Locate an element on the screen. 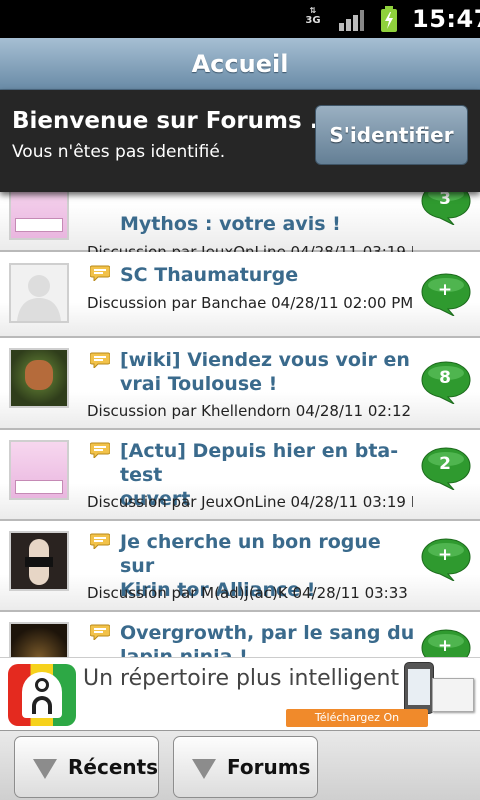  recents-label: Récents is located at coordinates (113, 767).